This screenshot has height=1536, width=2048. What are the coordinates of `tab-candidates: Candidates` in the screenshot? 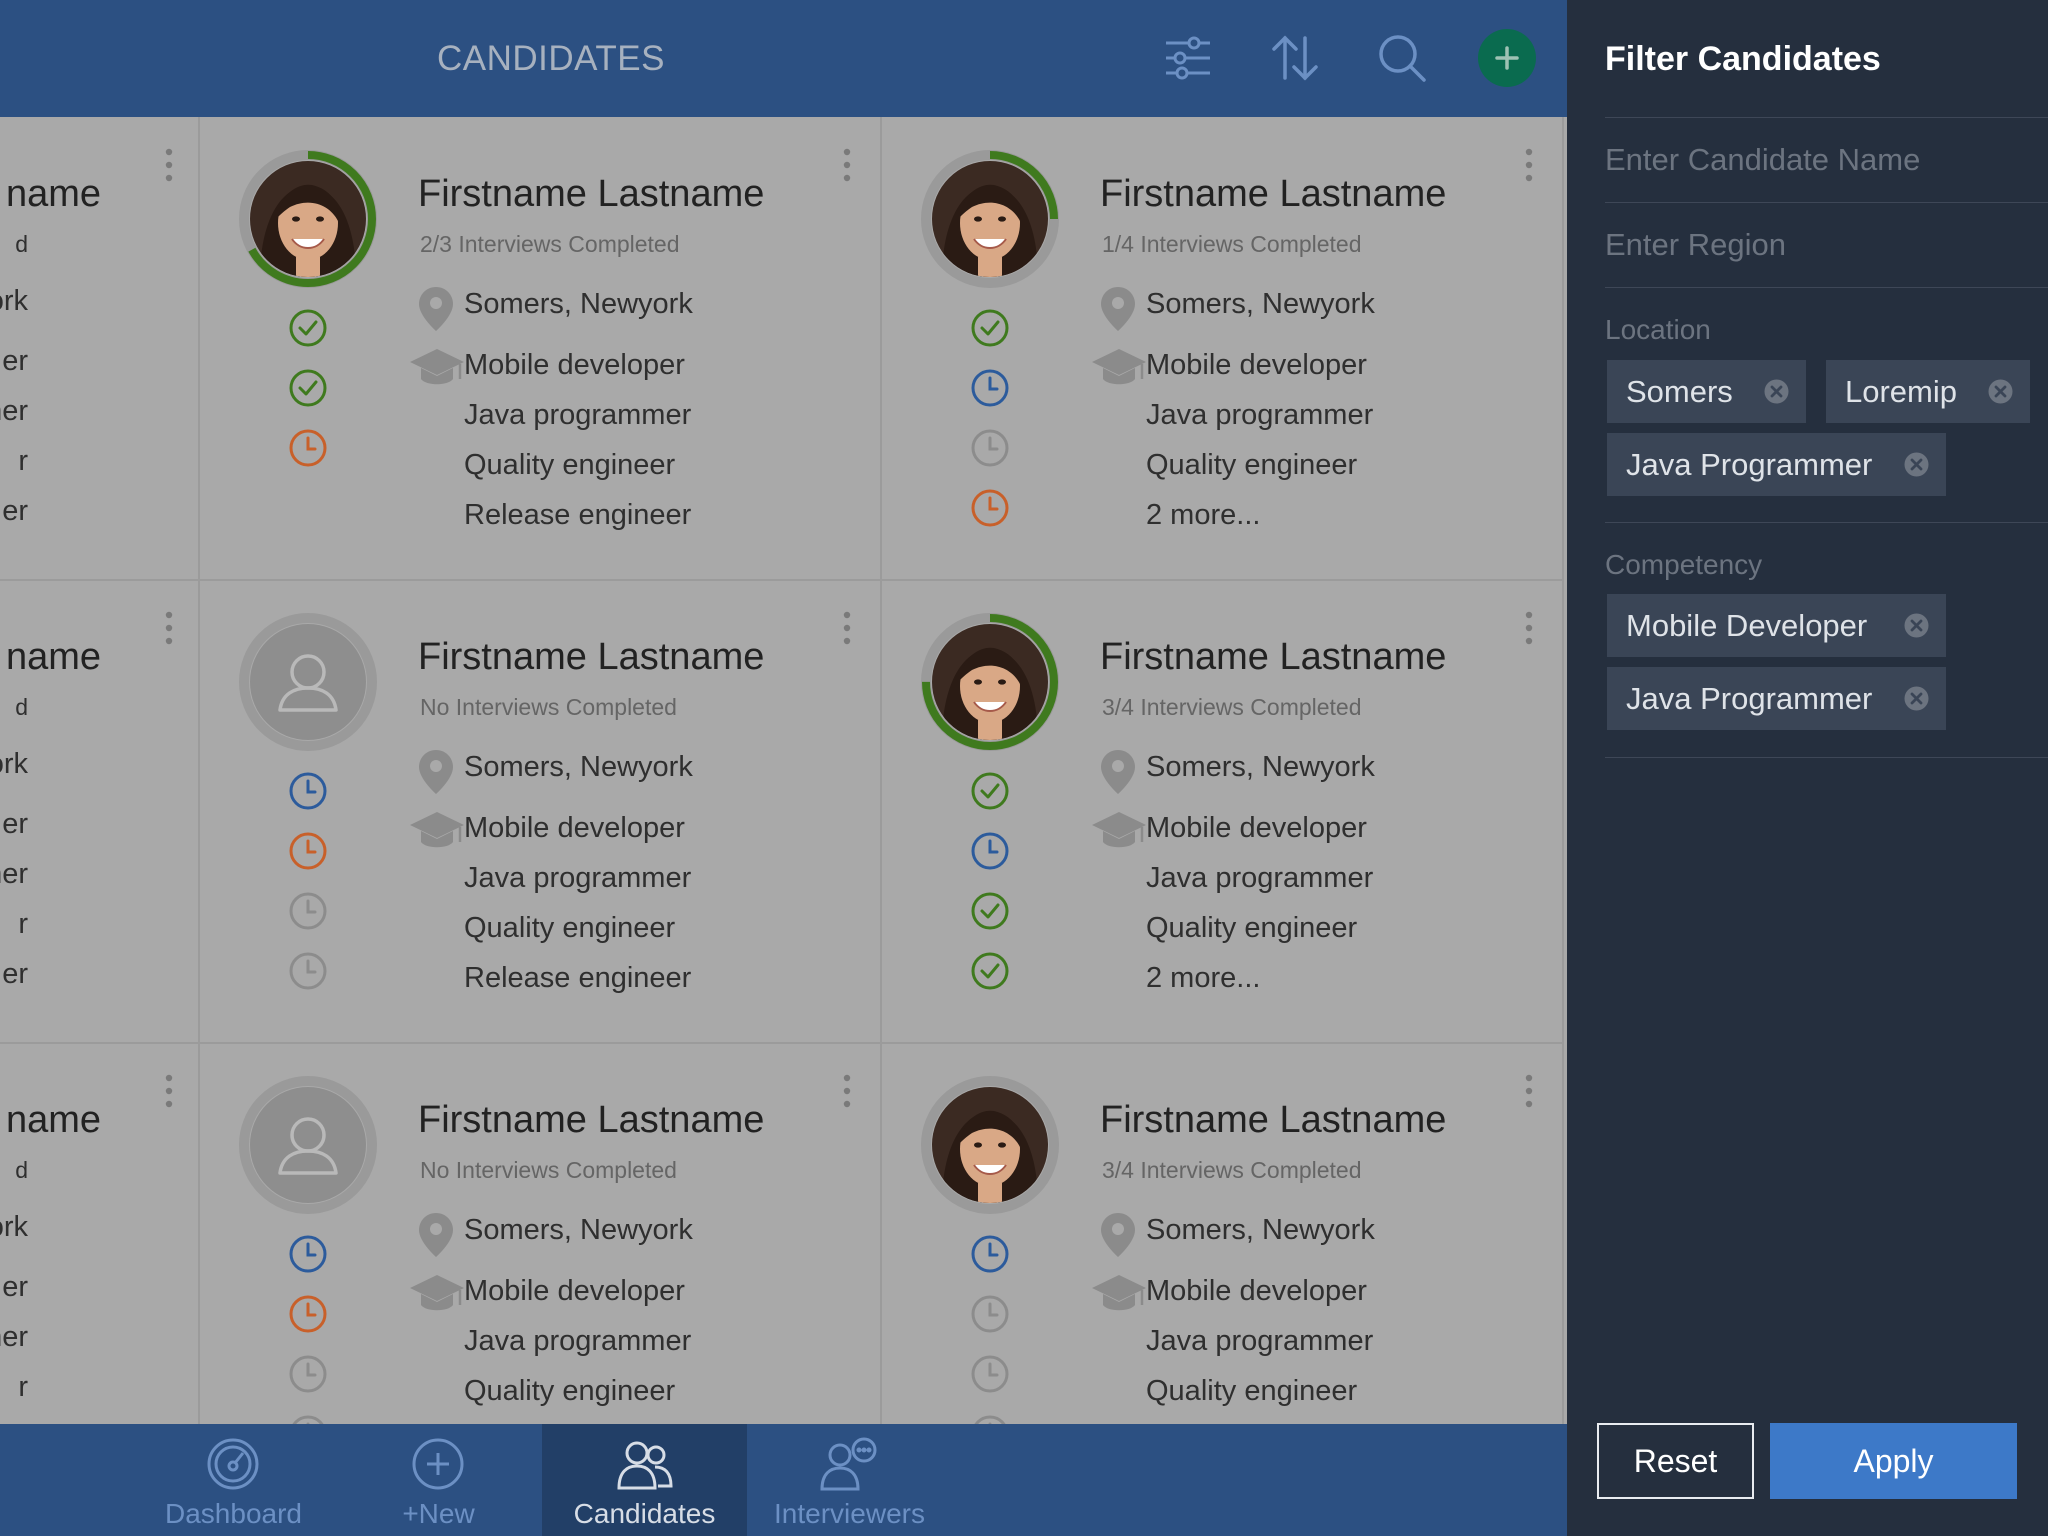 It's located at (644, 1480).